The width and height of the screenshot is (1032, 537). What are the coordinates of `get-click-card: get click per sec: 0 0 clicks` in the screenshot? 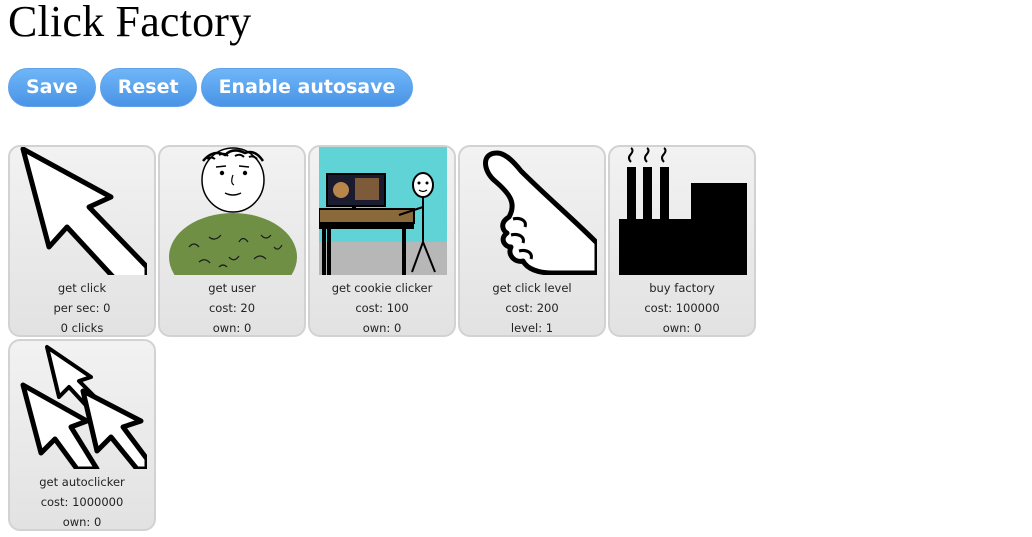 It's located at (82, 241).